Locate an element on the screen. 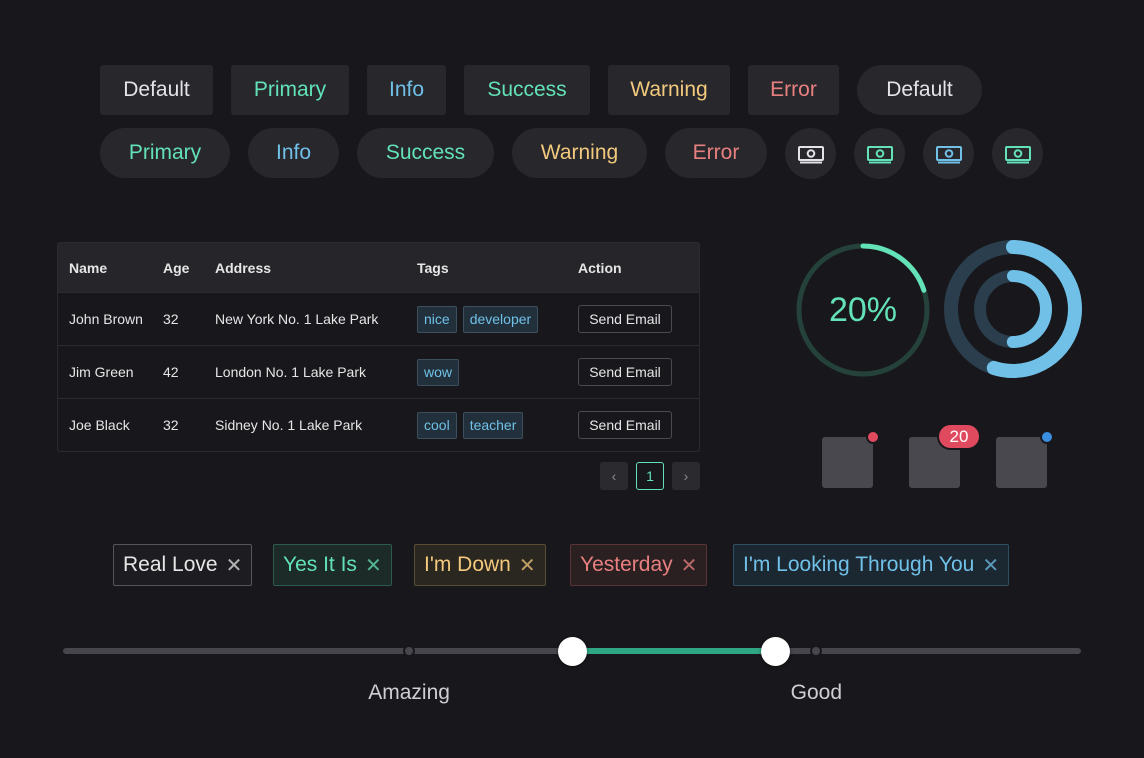 This screenshot has width=1144, height=758. cell-address: New York No. 1 Lake Park is located at coordinates (297, 319).